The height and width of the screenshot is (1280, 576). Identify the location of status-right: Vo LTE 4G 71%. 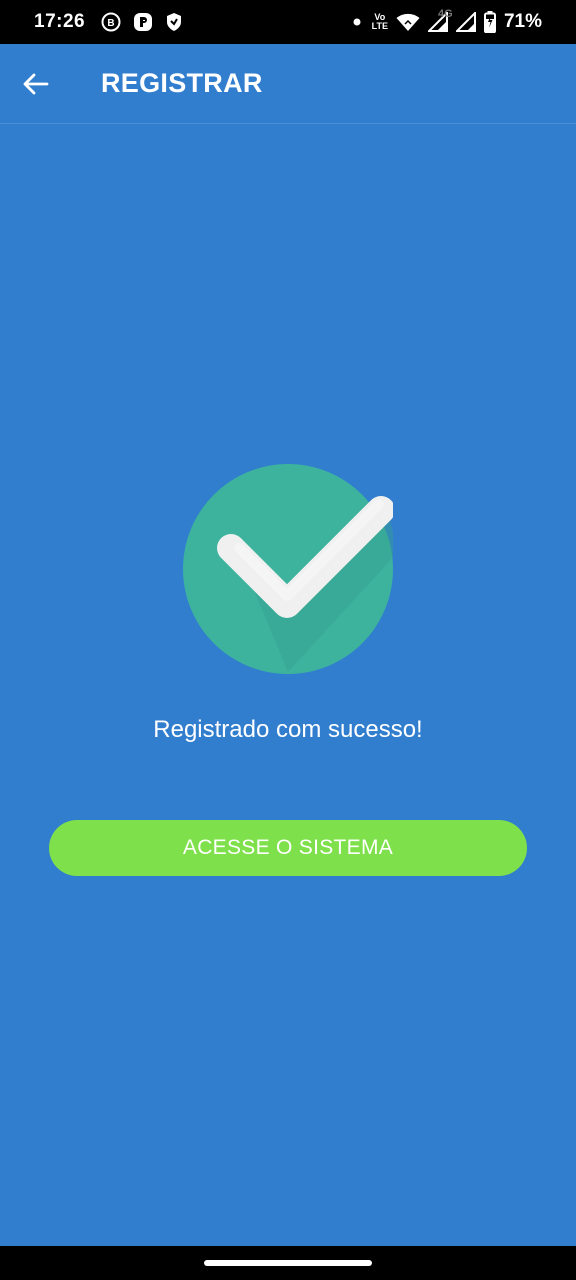
(446, 20).